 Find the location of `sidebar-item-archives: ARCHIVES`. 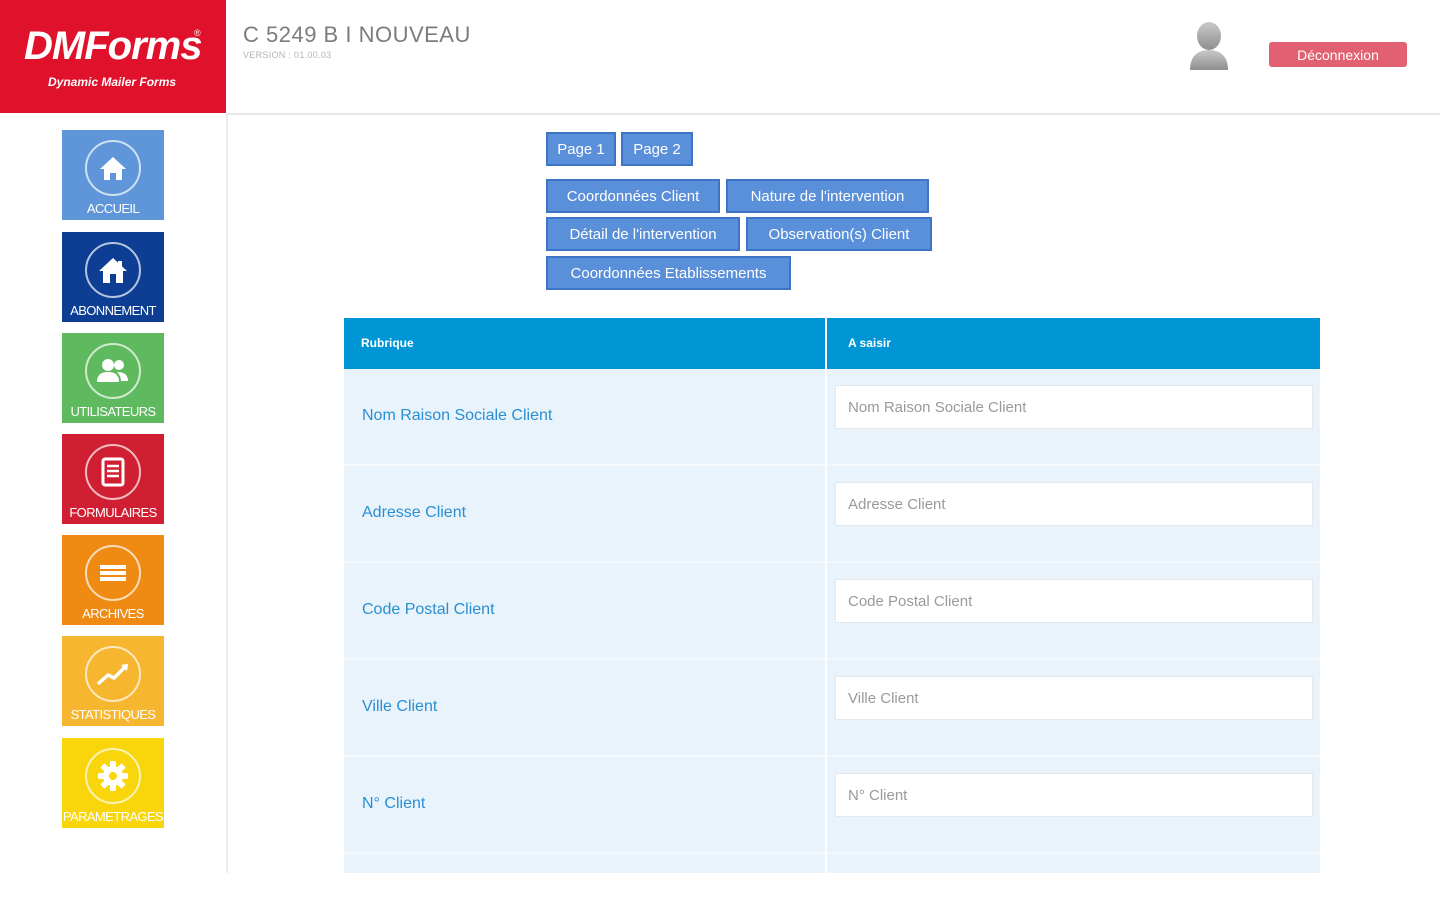

sidebar-item-archives: ARCHIVES is located at coordinates (113, 580).